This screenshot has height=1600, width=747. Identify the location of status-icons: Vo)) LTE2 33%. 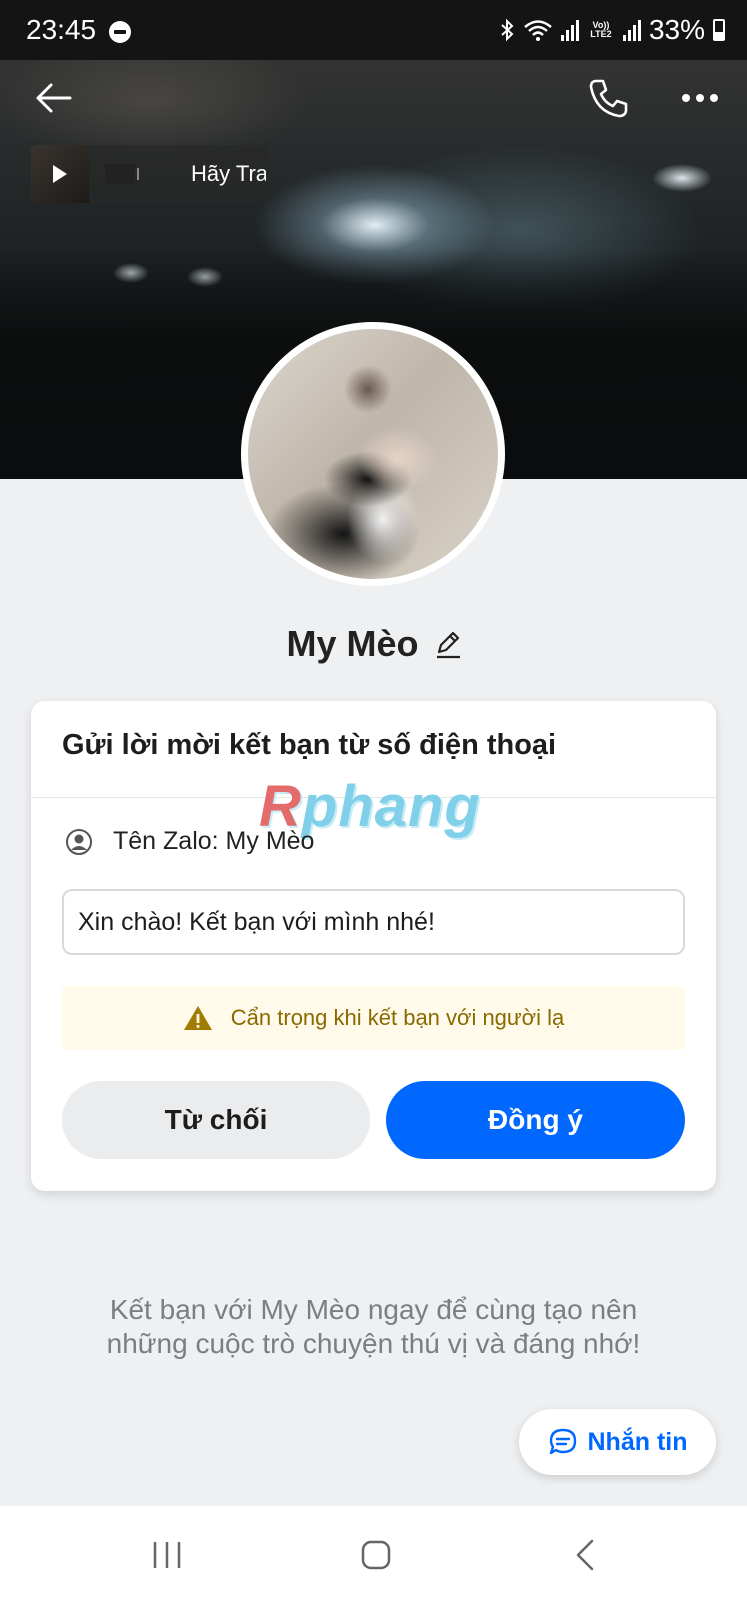
(612, 30).